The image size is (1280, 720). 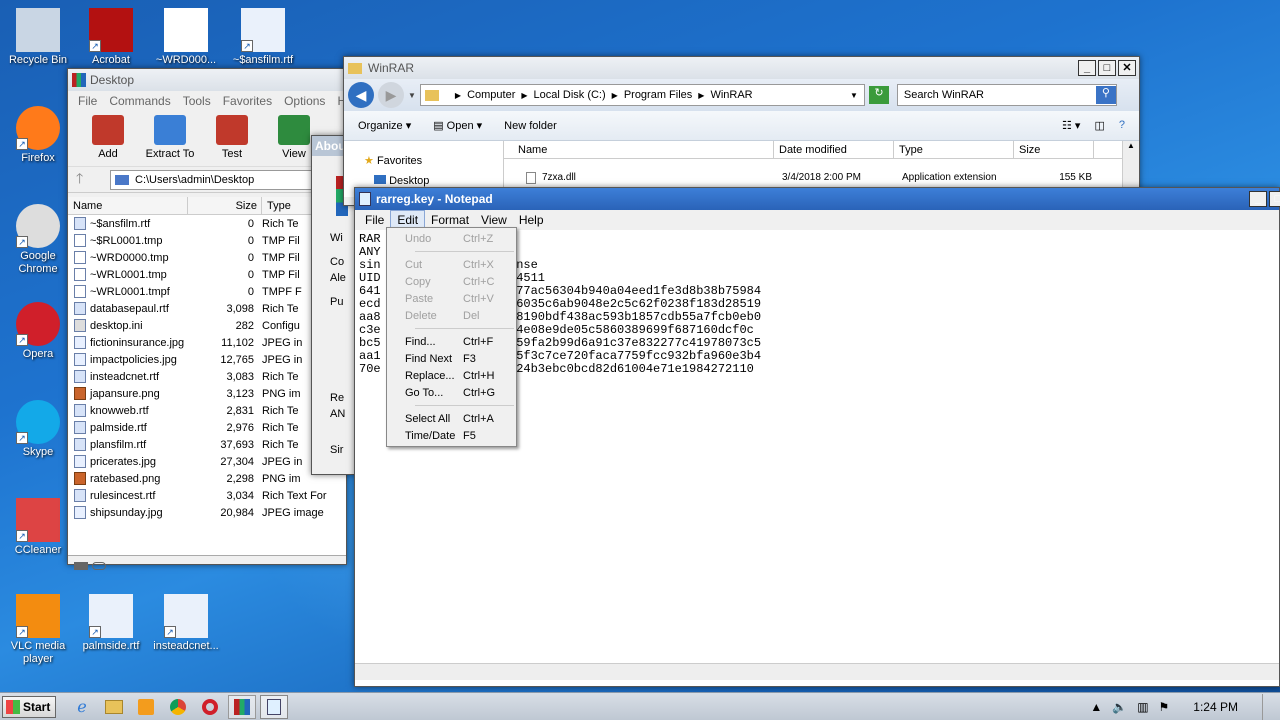 I want to click on notepad-maximize-button: □, so click(x=1274, y=199).